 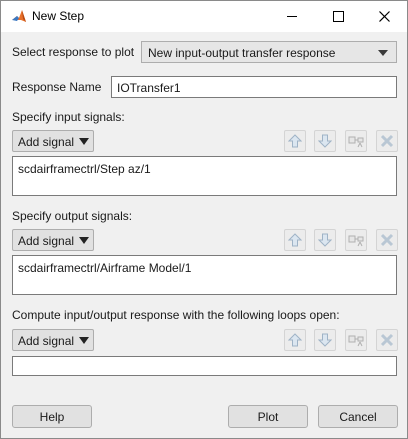 I want to click on response-name-label: Response Name, so click(x=57, y=87).